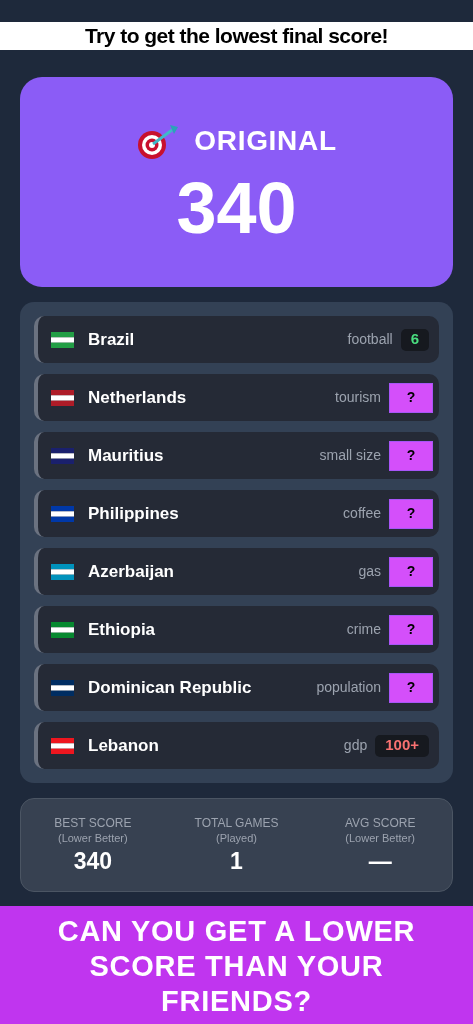 This screenshot has height=1024, width=473. What do you see at coordinates (131, 571) in the screenshot?
I see `country-name: Azerbaijan` at bounding box center [131, 571].